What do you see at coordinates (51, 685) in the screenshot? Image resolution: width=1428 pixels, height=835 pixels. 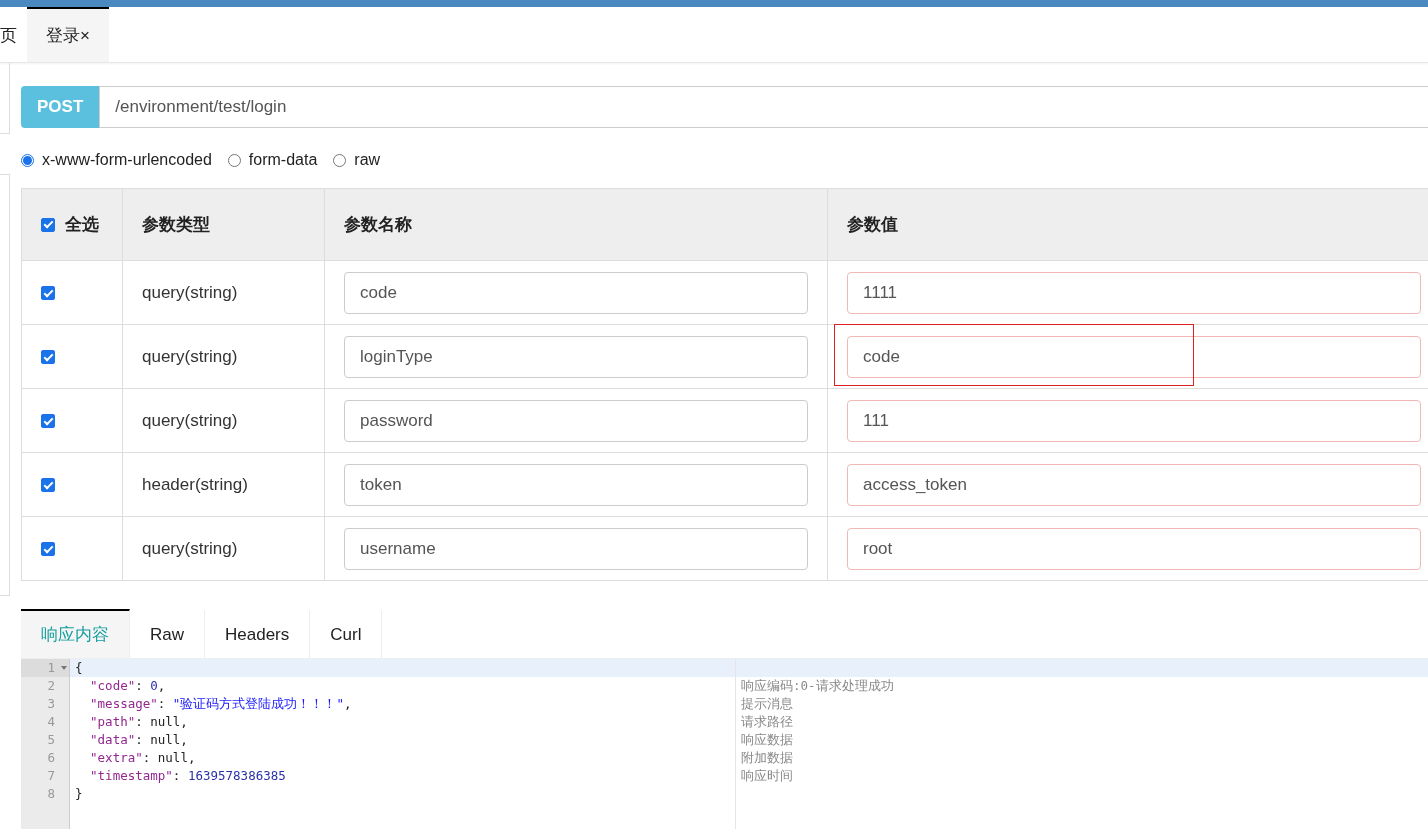 I see `line-number: 2` at bounding box center [51, 685].